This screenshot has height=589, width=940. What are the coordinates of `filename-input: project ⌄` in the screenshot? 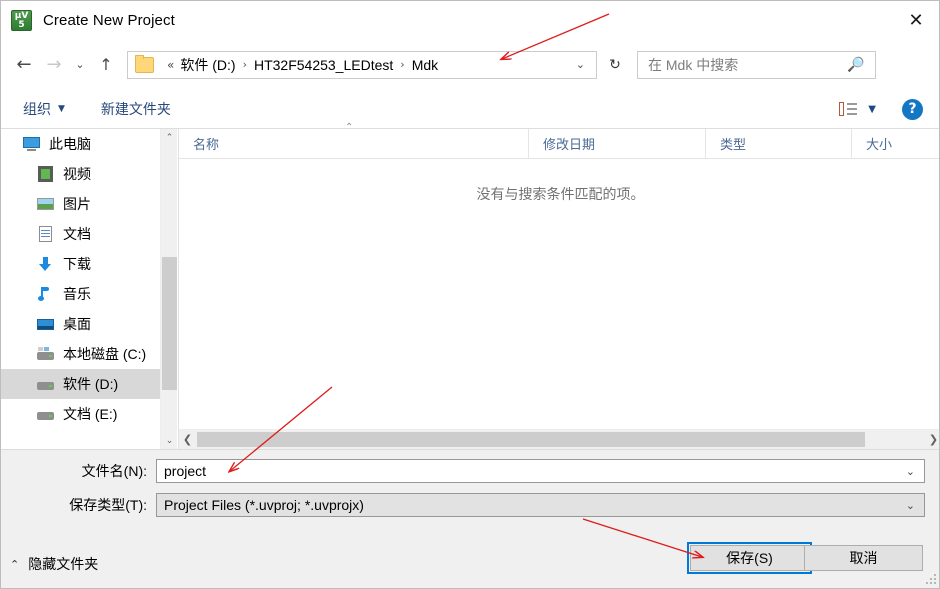 It's located at (540, 471).